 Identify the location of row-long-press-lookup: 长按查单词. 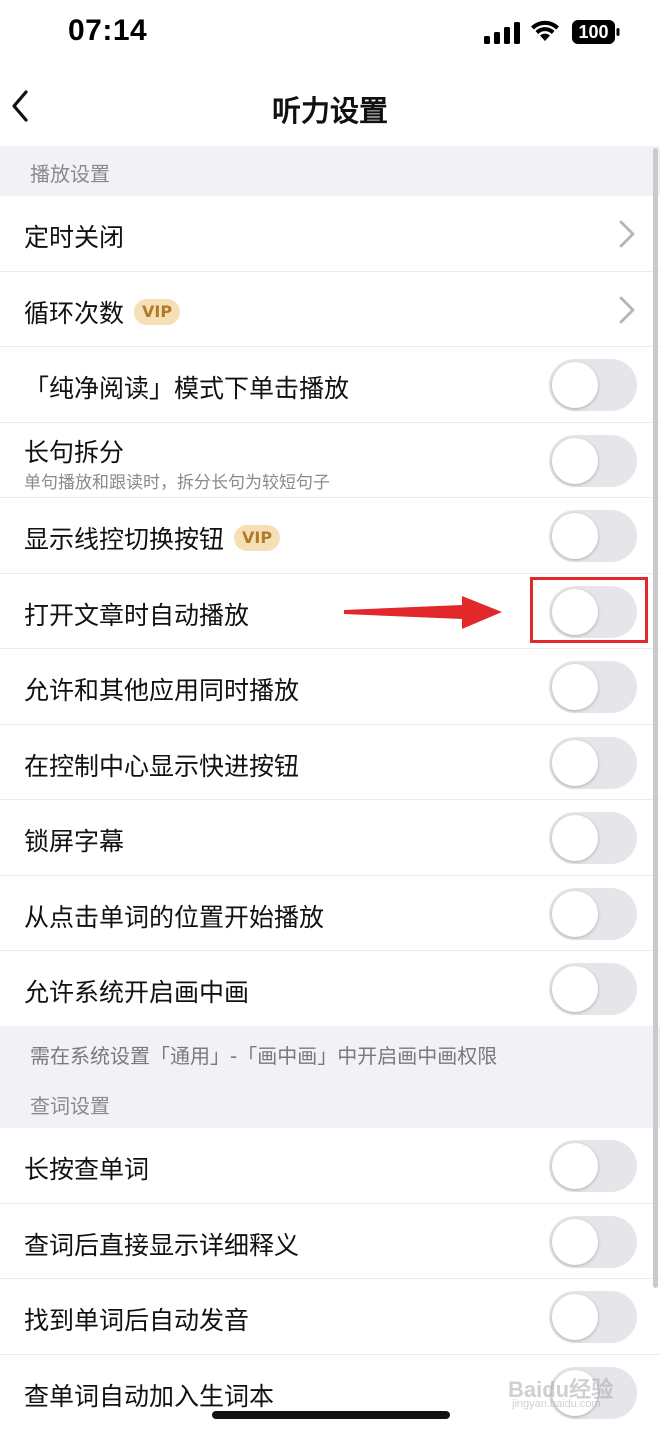
(330, 1166).